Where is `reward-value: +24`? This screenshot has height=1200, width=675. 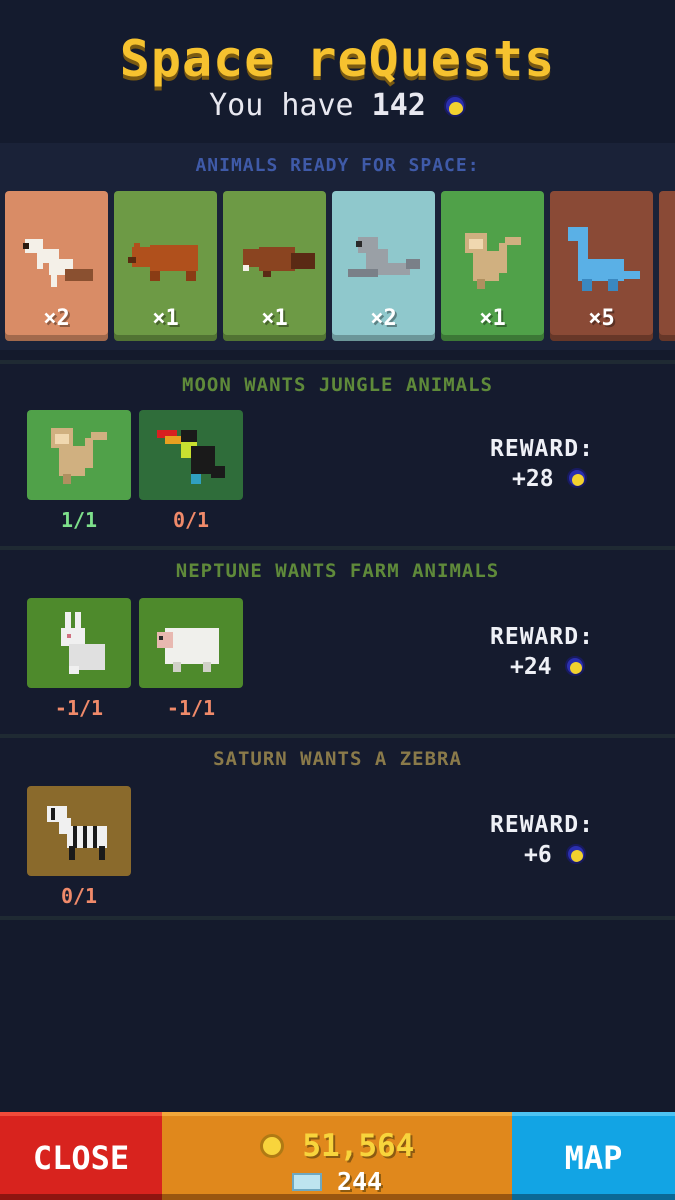
reward-value: +24 is located at coordinates (531, 667).